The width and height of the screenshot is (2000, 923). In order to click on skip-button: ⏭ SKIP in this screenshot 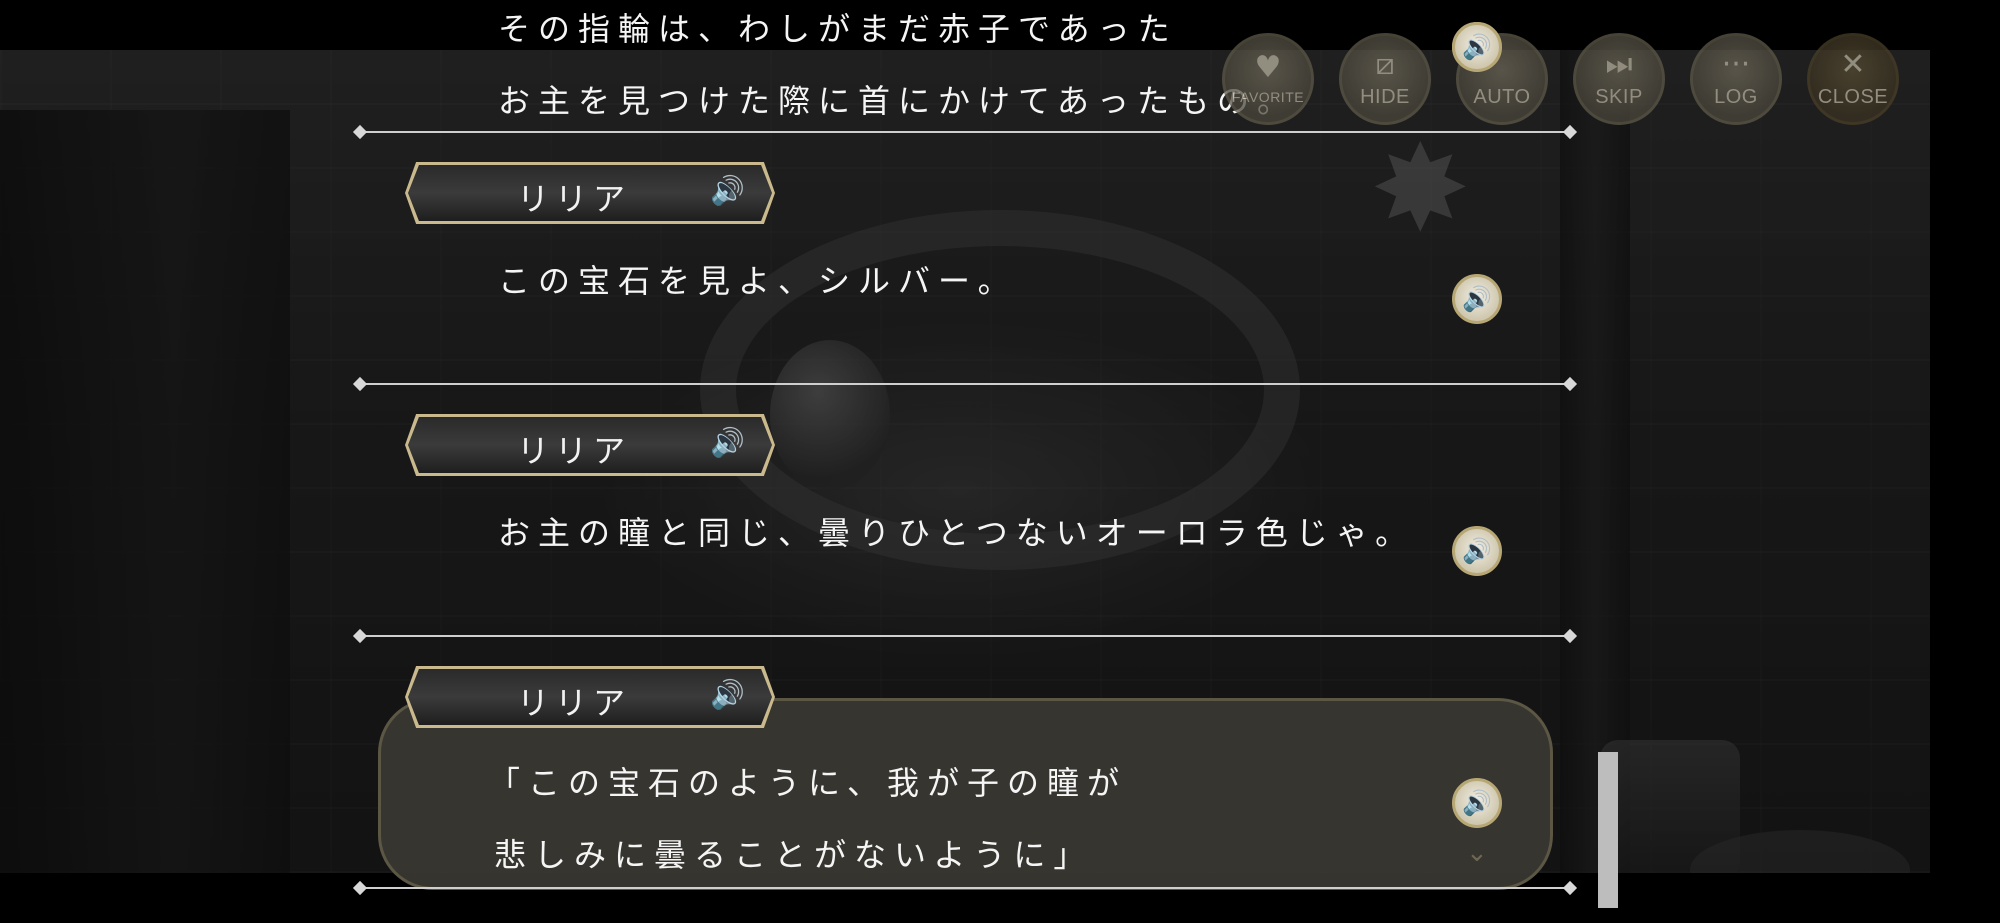, I will do `click(1619, 79)`.